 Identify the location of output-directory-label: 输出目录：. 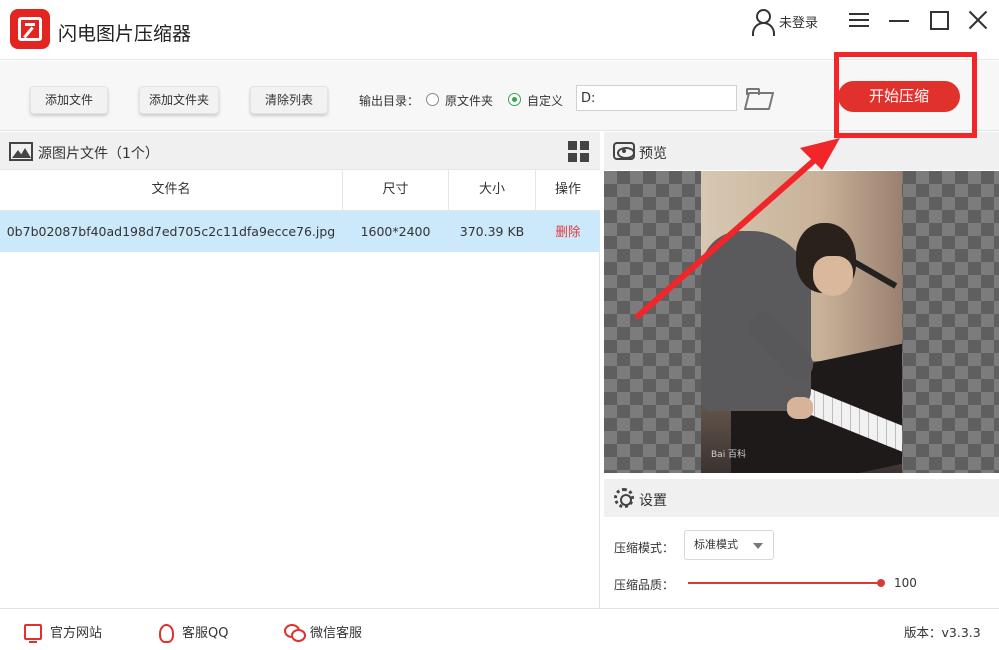
(389, 101).